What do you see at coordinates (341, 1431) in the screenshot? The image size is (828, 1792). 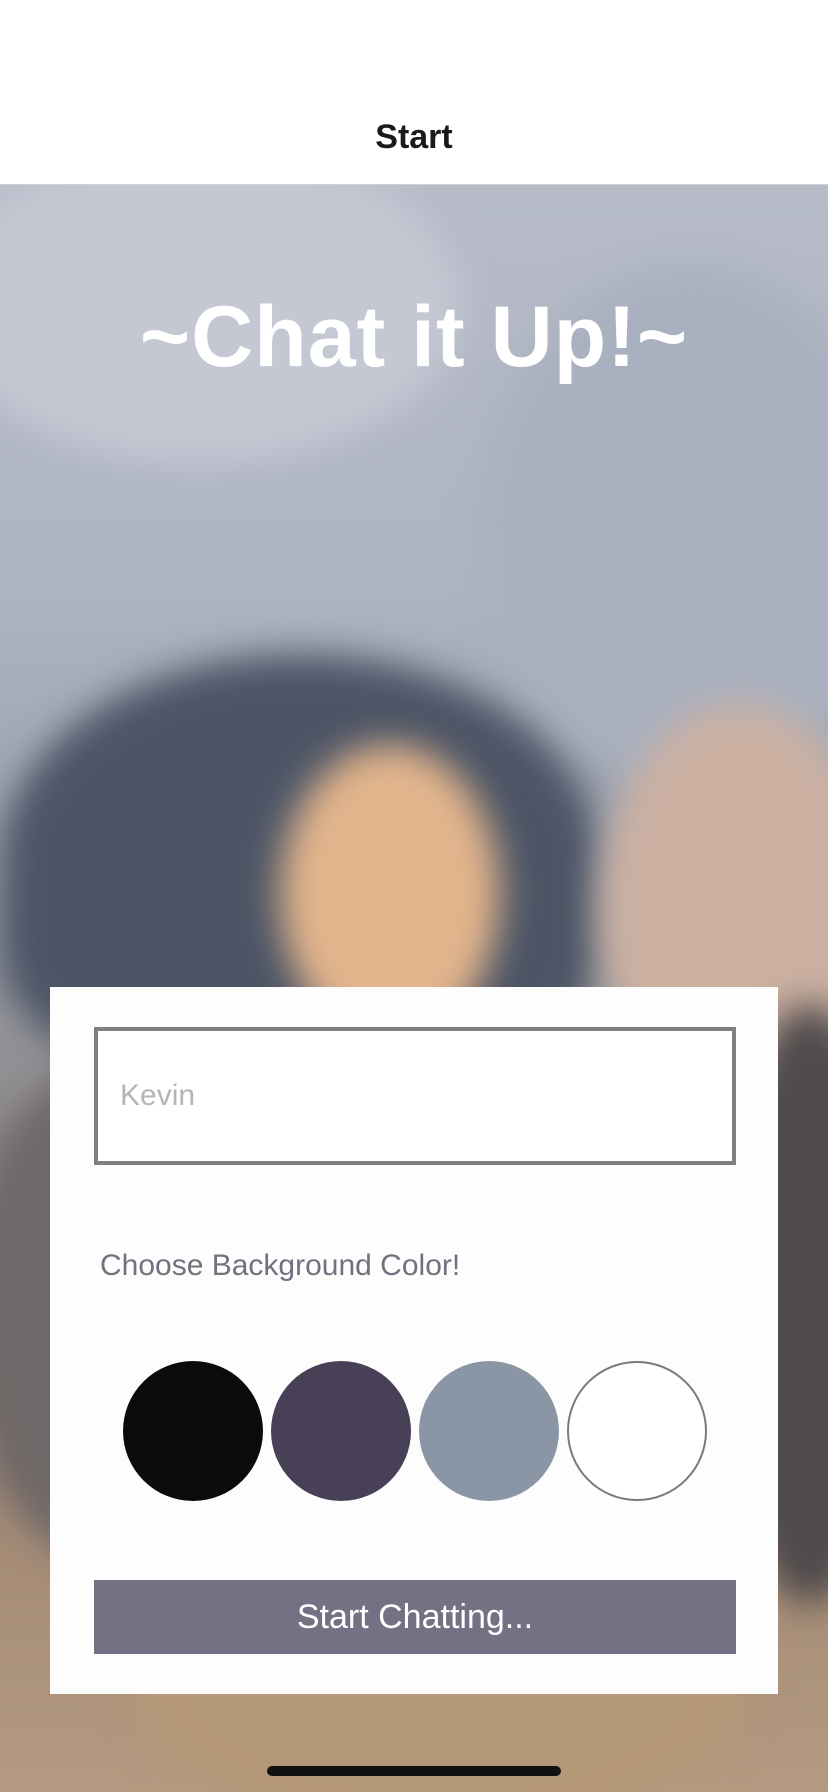 I see `color-swatch-dark-purple` at bounding box center [341, 1431].